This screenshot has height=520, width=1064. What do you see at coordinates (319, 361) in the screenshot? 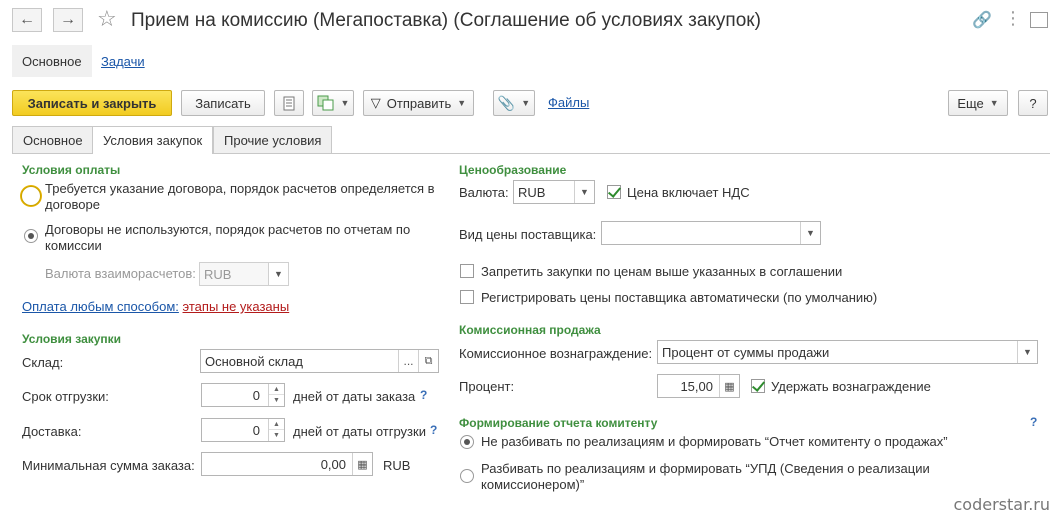
I see `warehouse-field: Основной склад ... ⧉` at bounding box center [319, 361].